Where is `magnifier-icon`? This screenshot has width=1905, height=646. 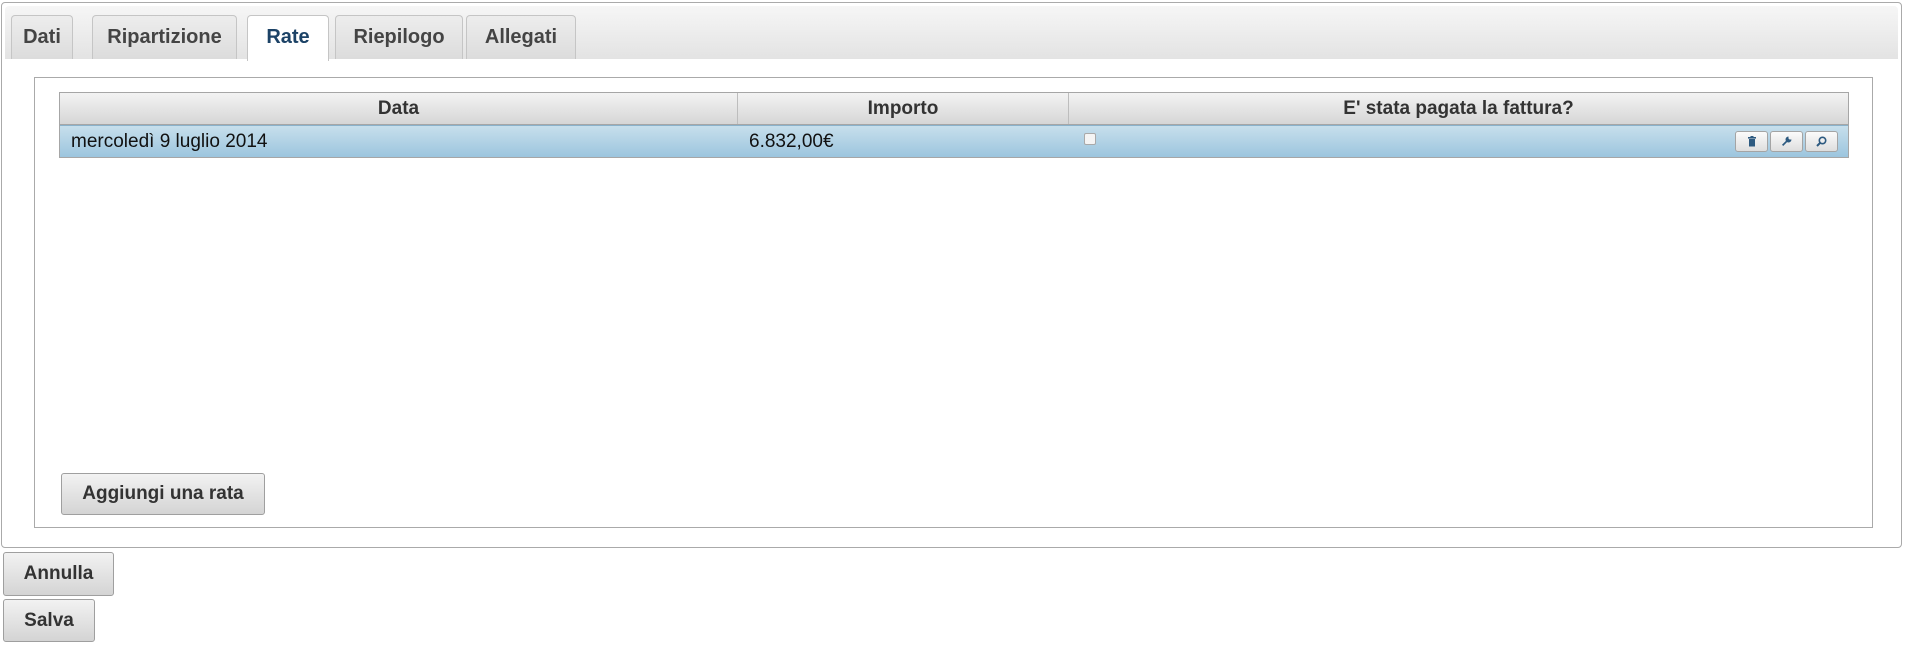
magnifier-icon is located at coordinates (1821, 141).